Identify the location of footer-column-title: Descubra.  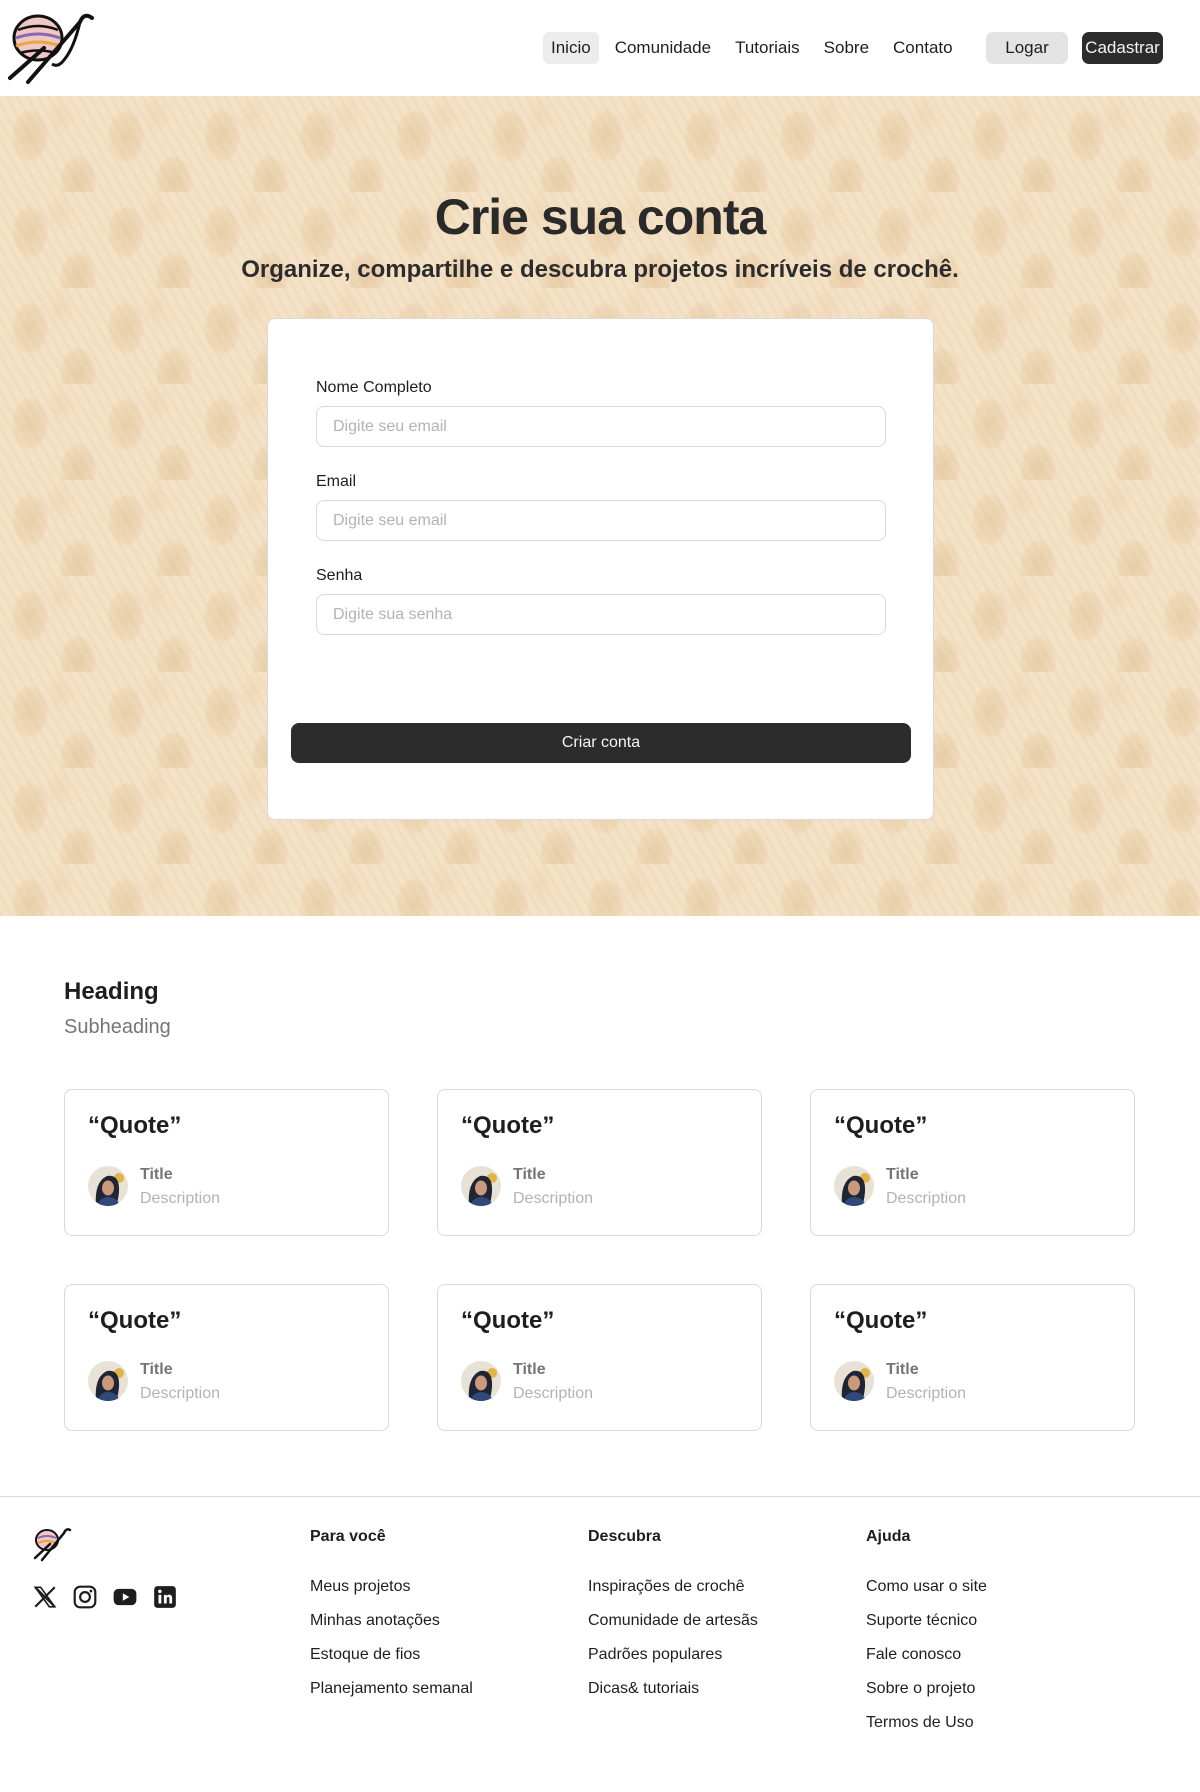
(624, 1536).